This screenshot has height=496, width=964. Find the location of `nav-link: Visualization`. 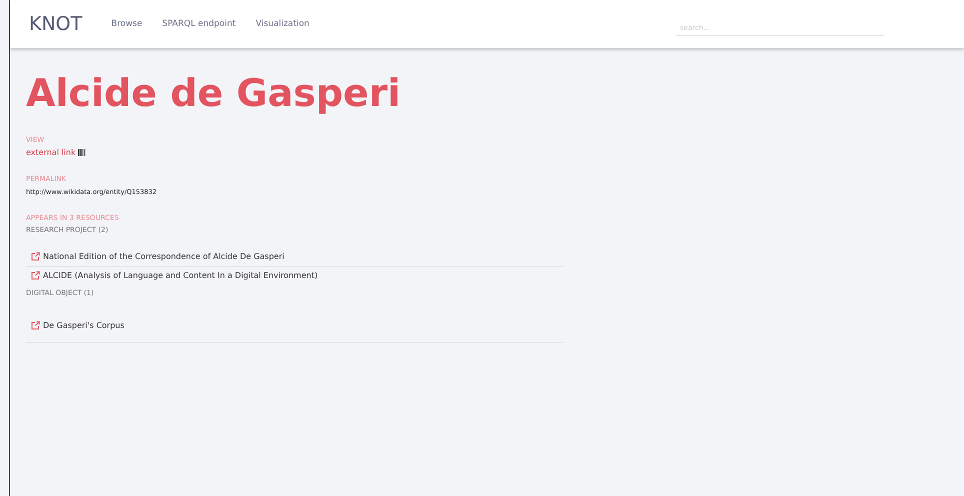

nav-link: Visualization is located at coordinates (283, 24).